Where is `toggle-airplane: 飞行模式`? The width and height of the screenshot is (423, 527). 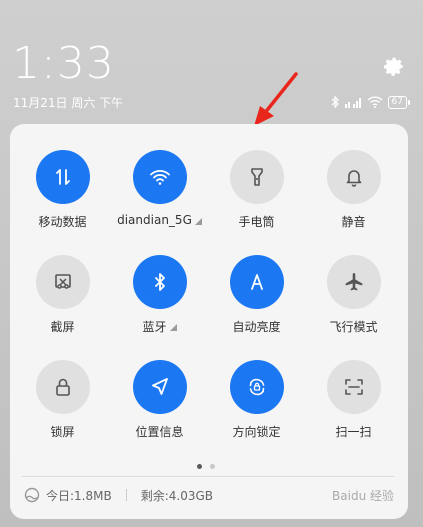
toggle-airplane: 飞行模式 is located at coordinates (353, 295).